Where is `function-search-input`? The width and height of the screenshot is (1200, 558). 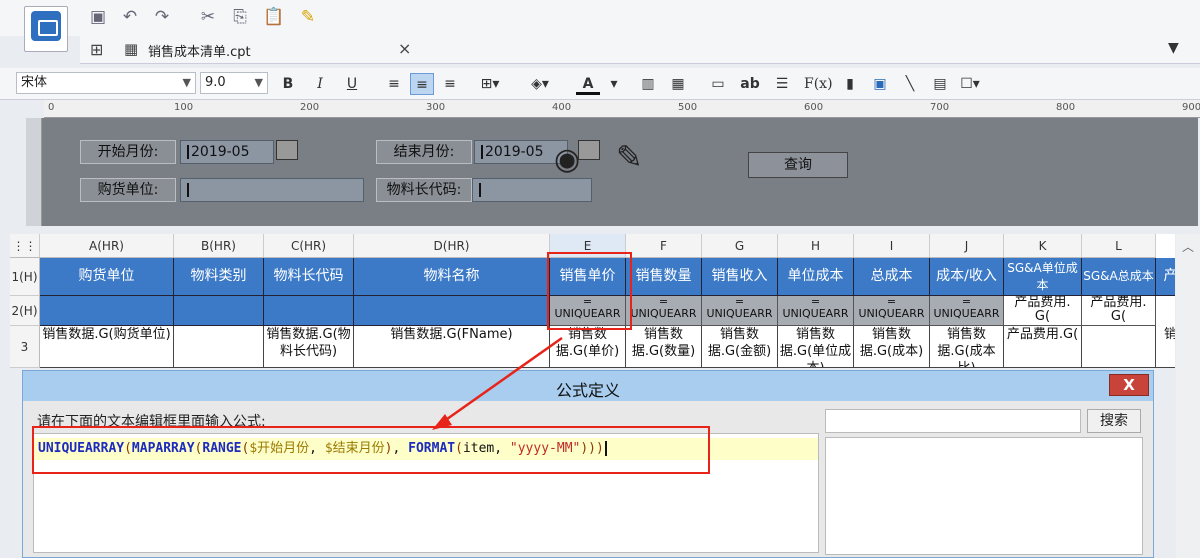 function-search-input is located at coordinates (953, 421).